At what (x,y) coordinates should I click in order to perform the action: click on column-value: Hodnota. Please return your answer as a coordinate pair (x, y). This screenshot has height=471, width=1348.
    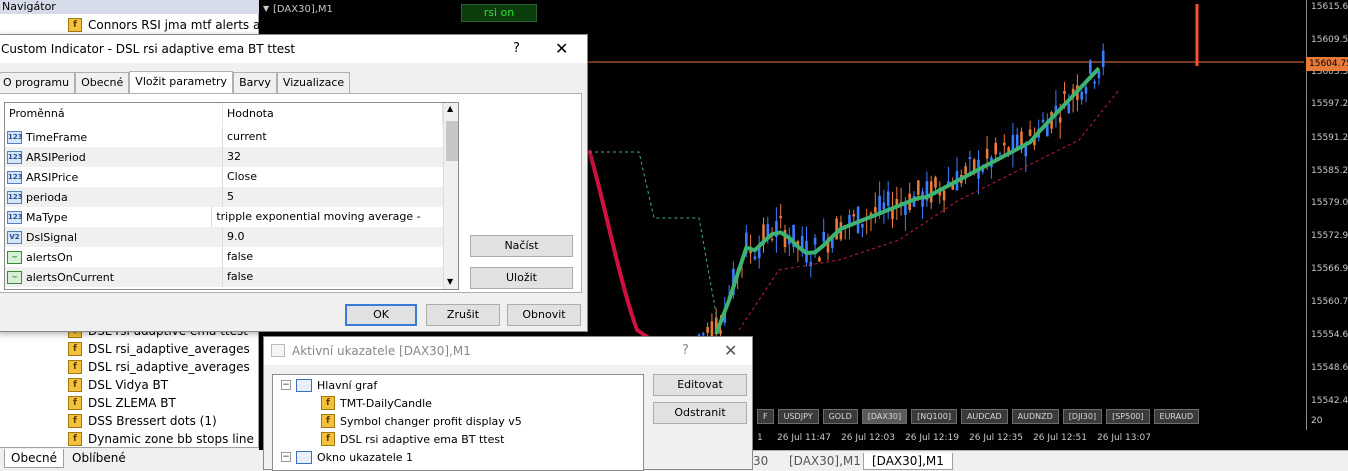
    Looking at the image, I should click on (333, 114).